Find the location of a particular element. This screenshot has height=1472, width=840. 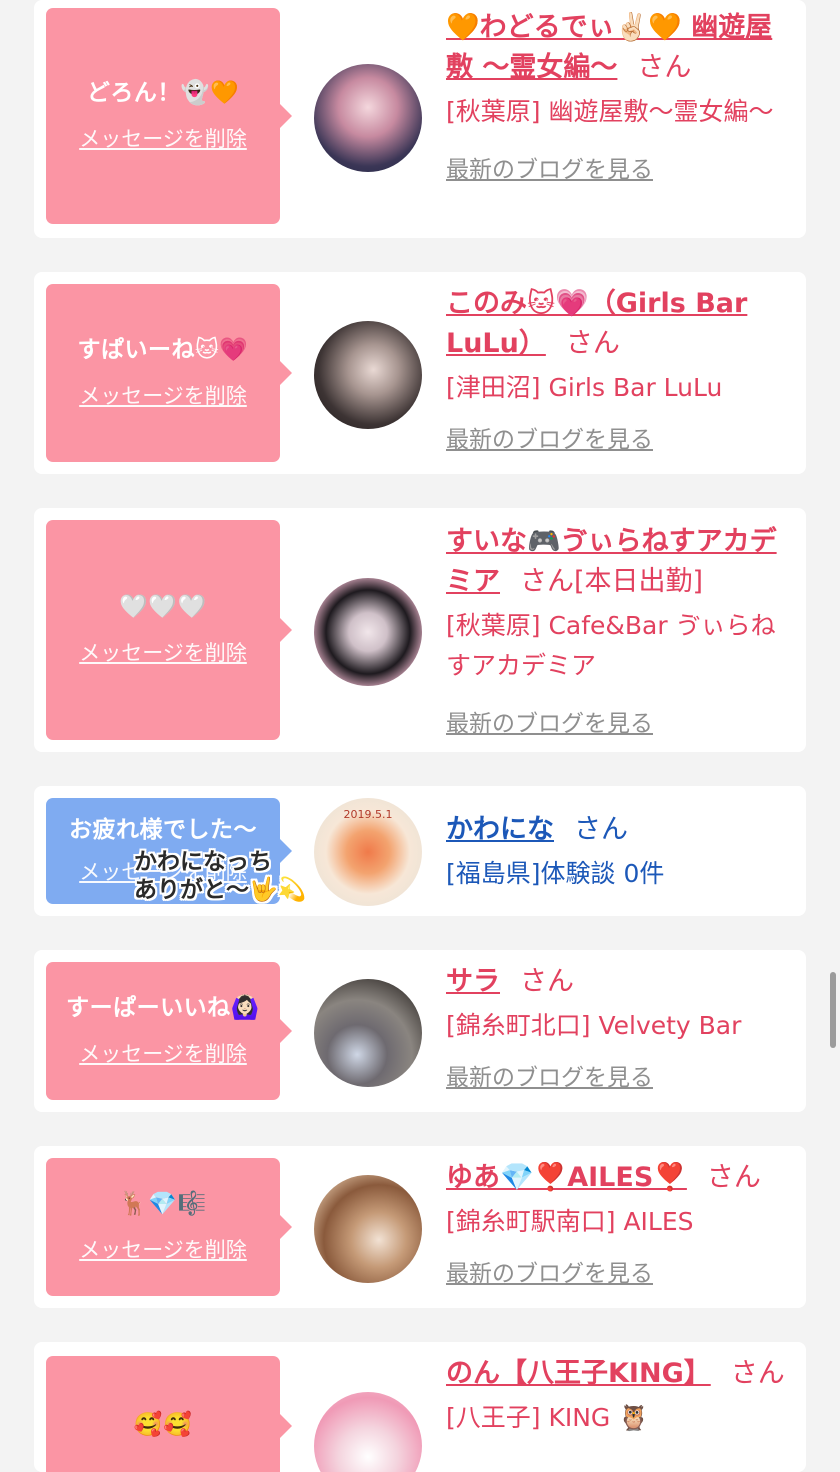

card-info: サラ さん [錦糸町北口] Velvety Bar 最新のブログを見る is located at coordinates (618, 1027).